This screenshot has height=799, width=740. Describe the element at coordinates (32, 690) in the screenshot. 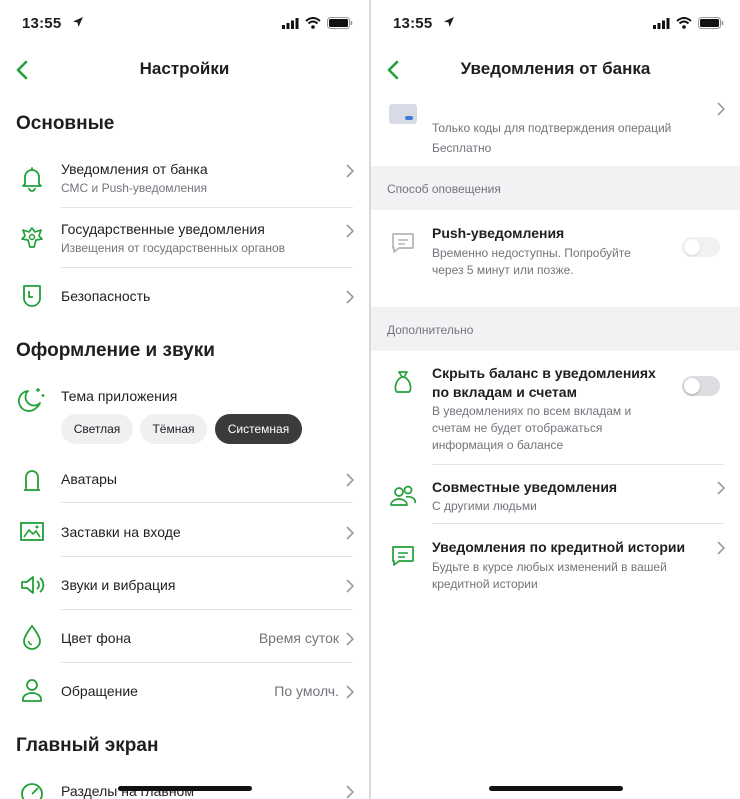

I see `person-icon` at that location.